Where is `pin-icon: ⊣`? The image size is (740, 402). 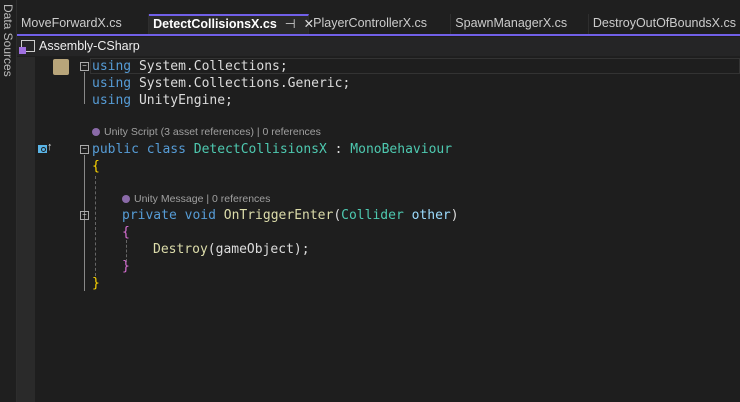 pin-icon: ⊣ is located at coordinates (290, 24).